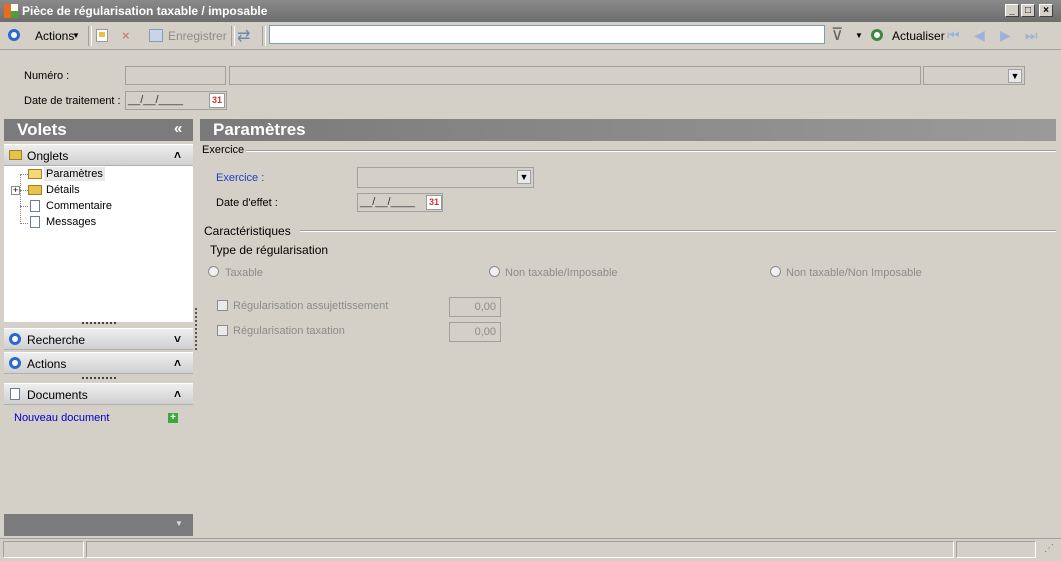  Describe the element at coordinates (173, 418) in the screenshot. I see `add-icon: +` at that location.